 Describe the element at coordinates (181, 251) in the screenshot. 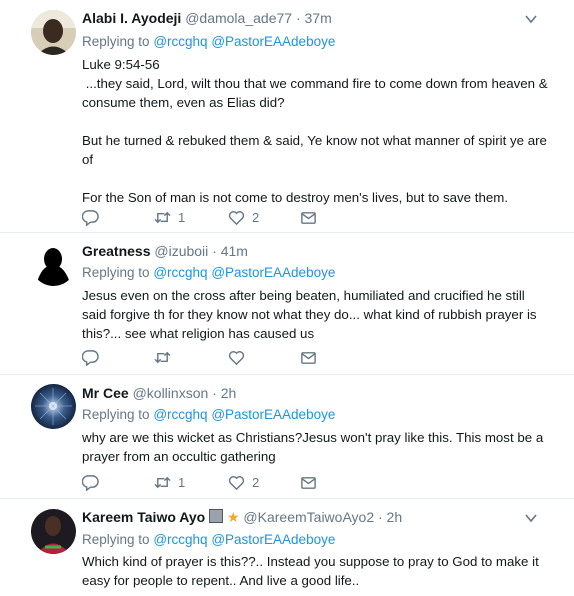

I see `author-handle: @izuboii` at that location.